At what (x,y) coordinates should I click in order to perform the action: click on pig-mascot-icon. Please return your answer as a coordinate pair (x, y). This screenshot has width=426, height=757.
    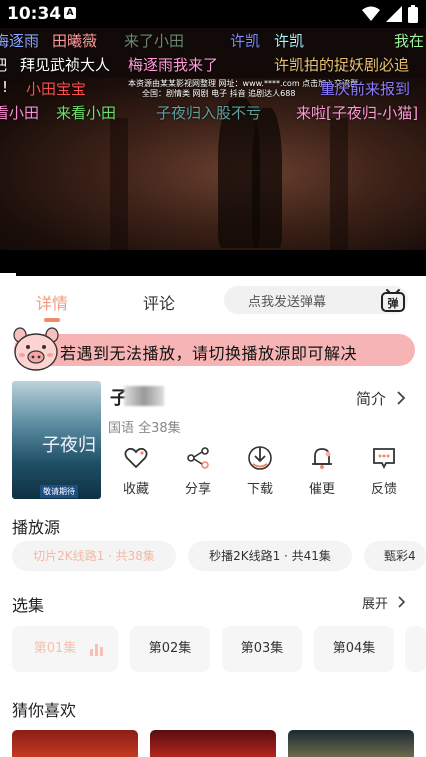
    Looking at the image, I should click on (36, 349).